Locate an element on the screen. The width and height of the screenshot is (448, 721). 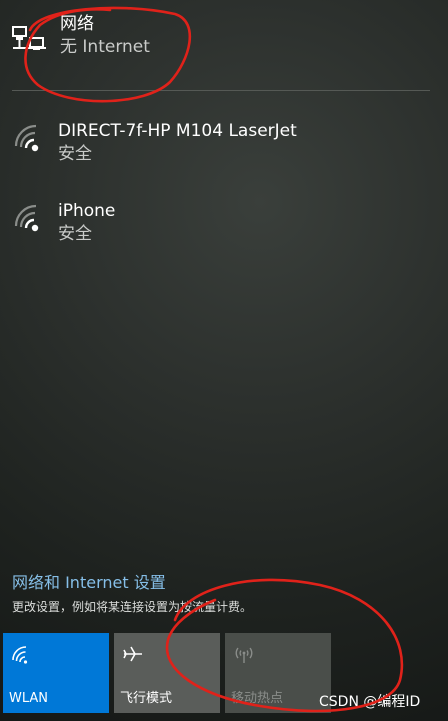
wifi-network-name: DIRECT-7f-HP M104 LaserJet is located at coordinates (177, 131).